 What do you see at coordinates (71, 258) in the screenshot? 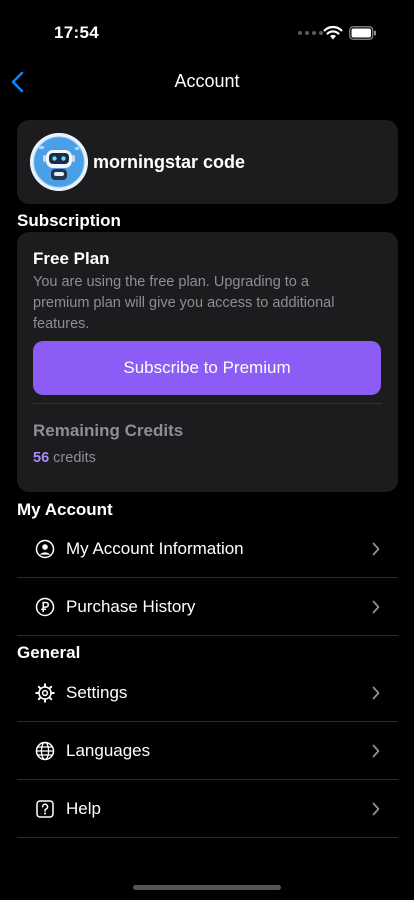
I see `plan-title: Free Plan` at bounding box center [71, 258].